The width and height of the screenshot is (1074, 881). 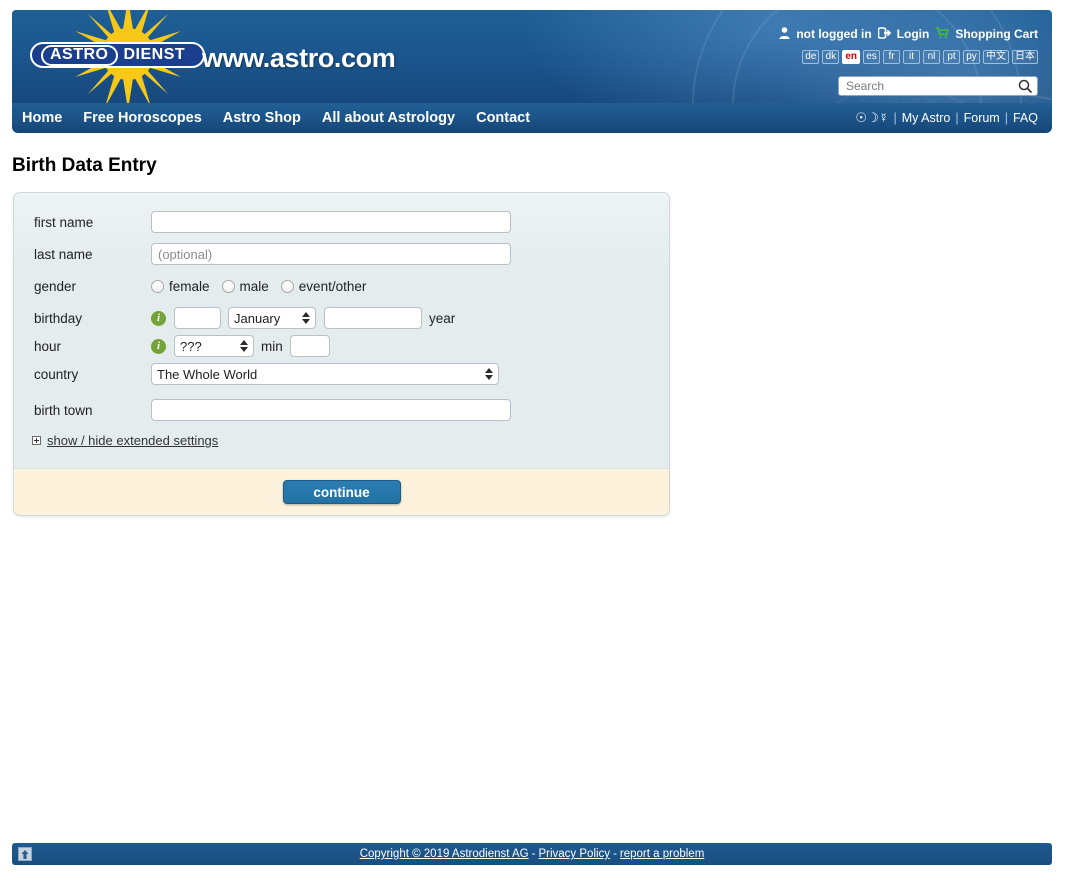 I want to click on gender-male-label: male, so click(x=254, y=286).